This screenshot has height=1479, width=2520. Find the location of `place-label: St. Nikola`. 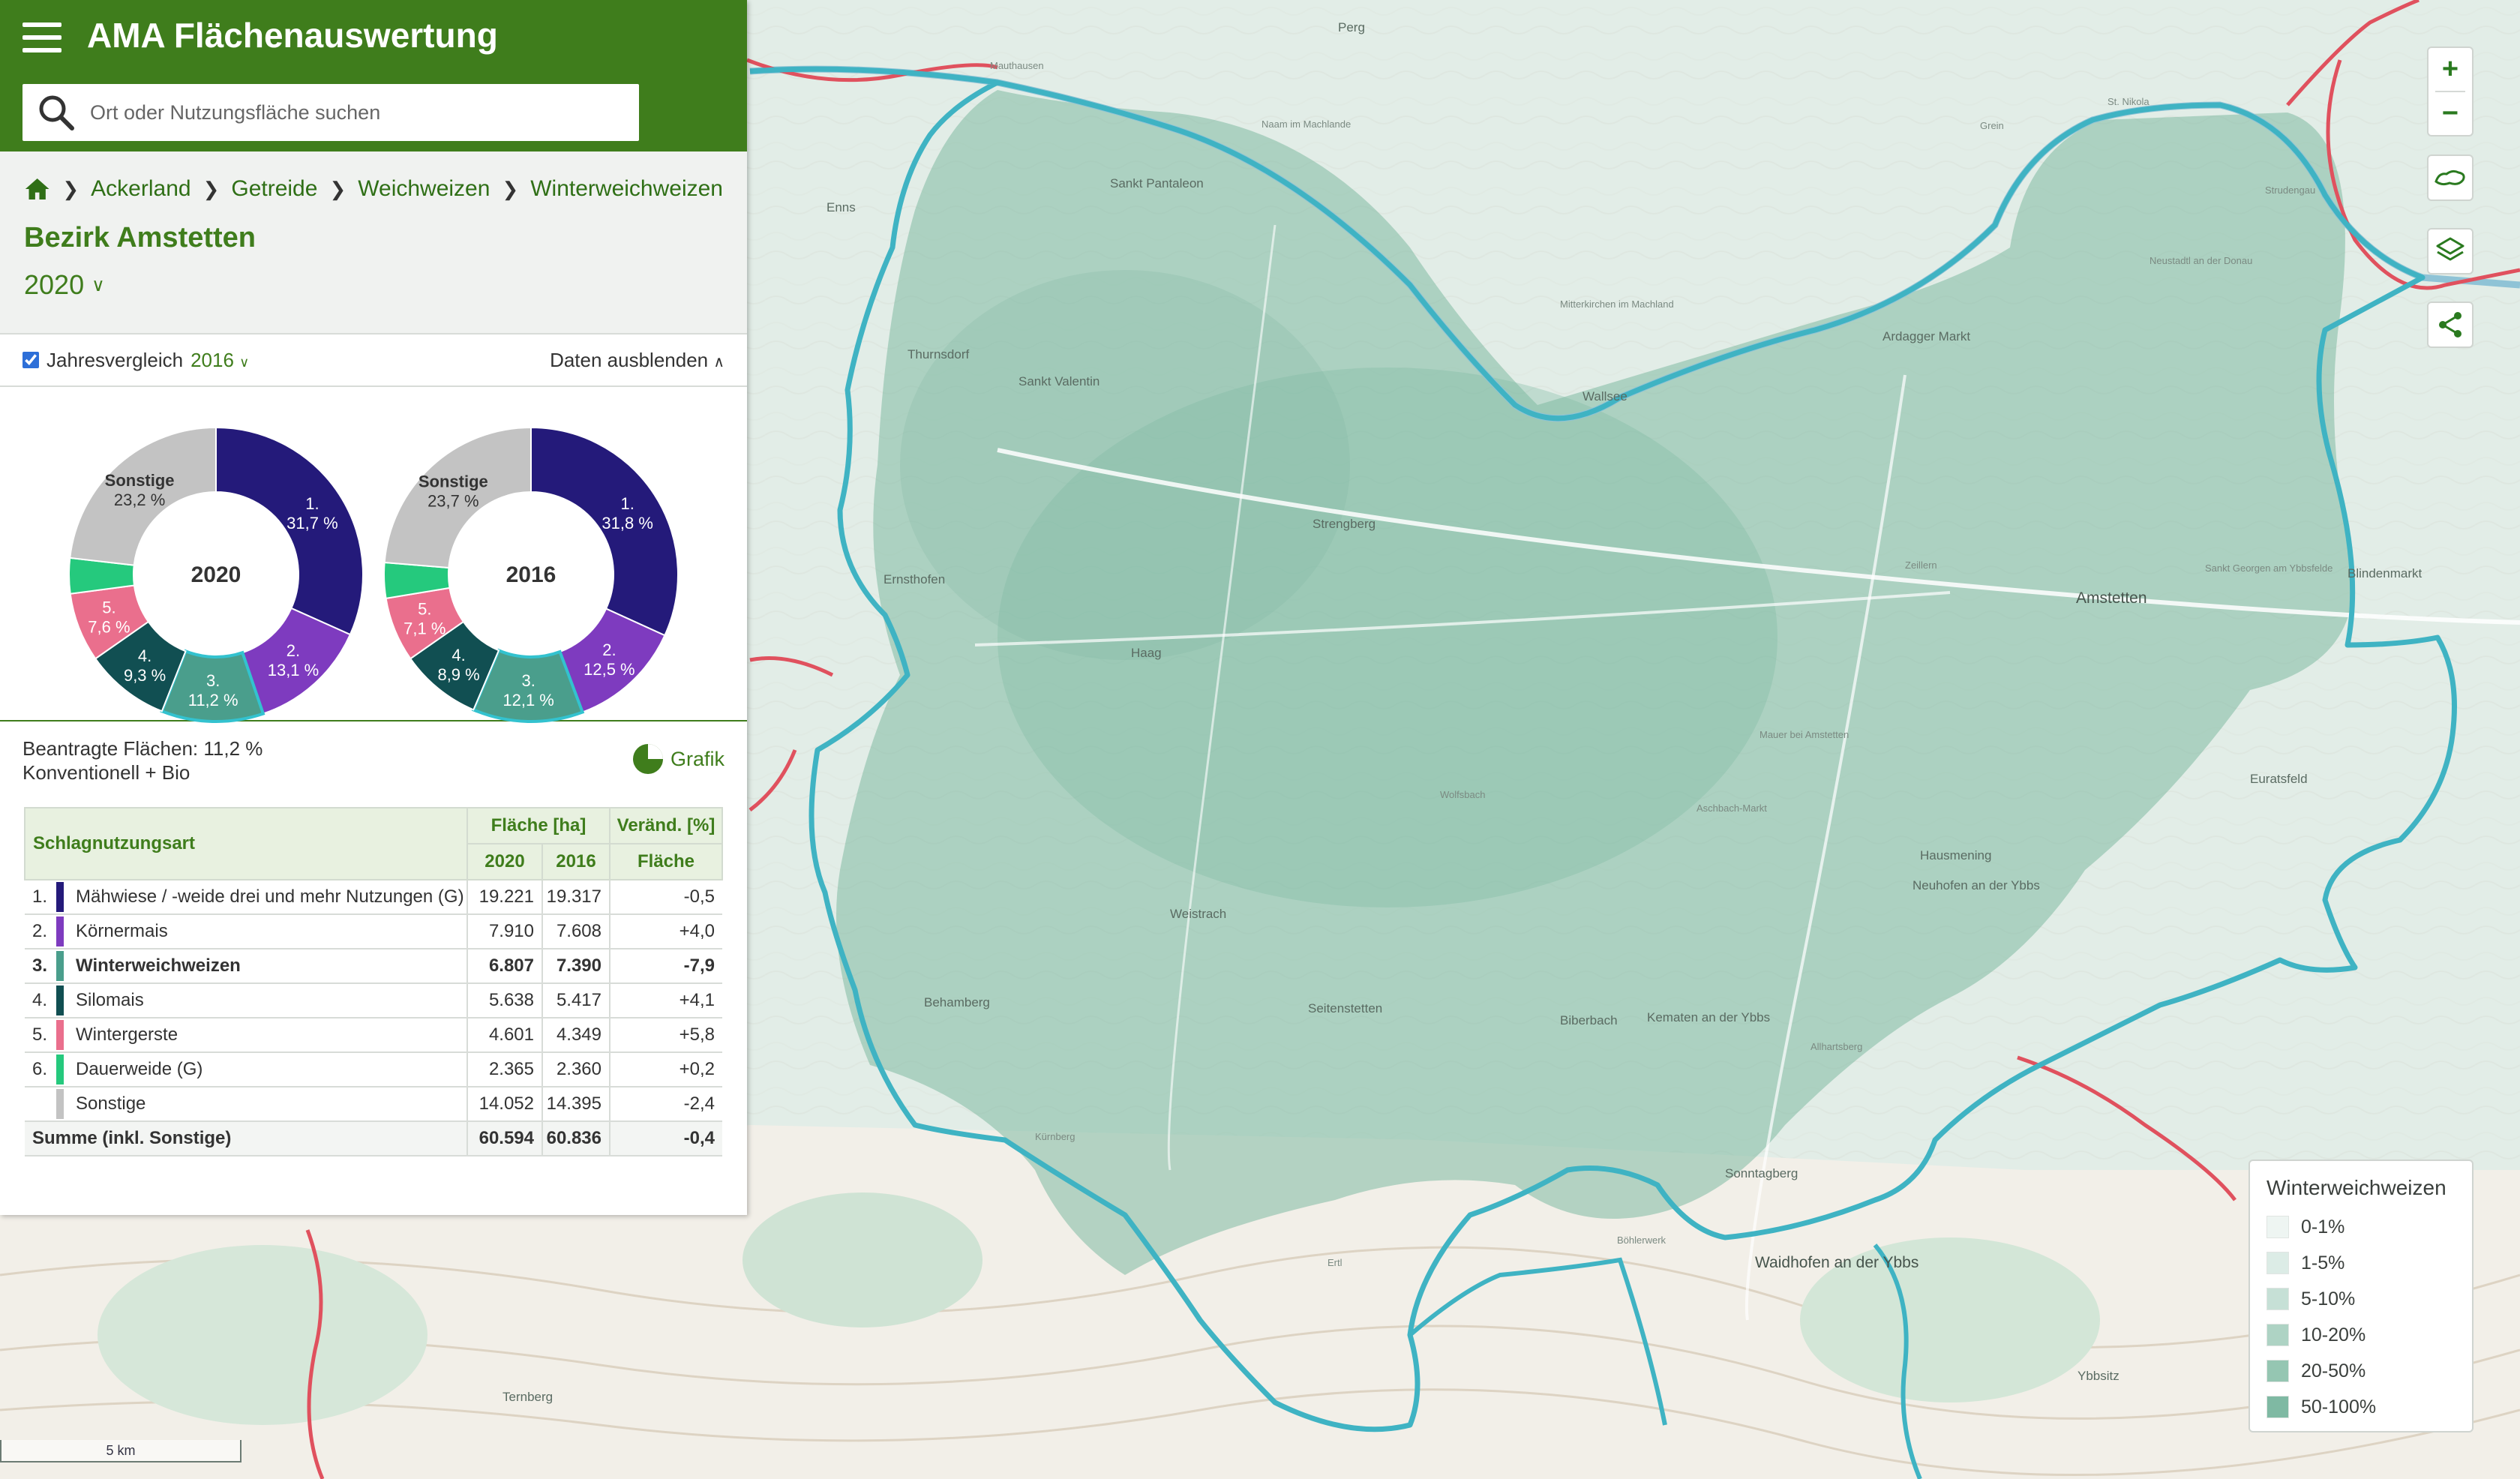

place-label: St. Nikola is located at coordinates (2129, 101).